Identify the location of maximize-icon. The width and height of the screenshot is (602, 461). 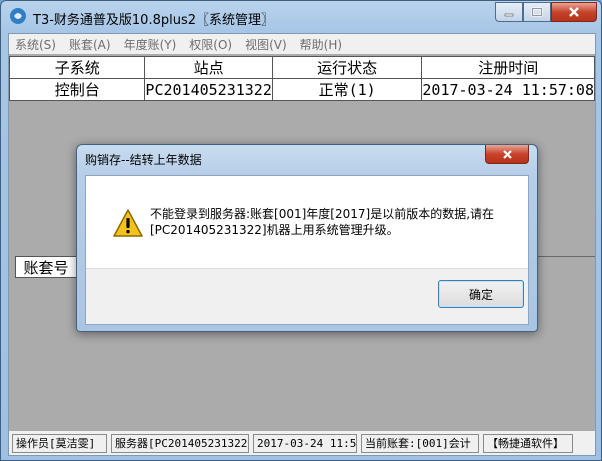
(537, 12).